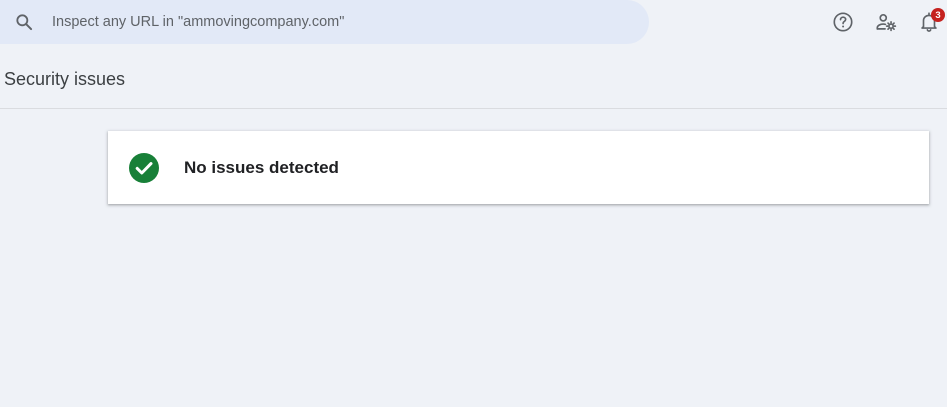  What do you see at coordinates (65, 79) in the screenshot?
I see `page-title: Security issues` at bounding box center [65, 79].